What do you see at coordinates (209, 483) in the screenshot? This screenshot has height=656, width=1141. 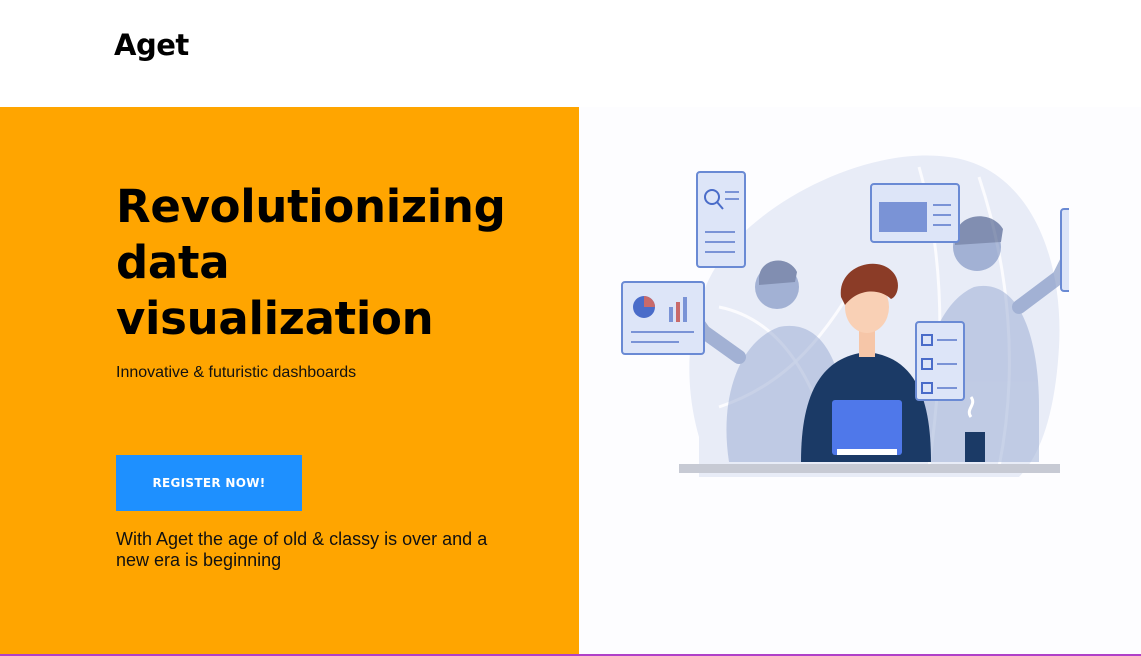 I see `register-button: REGISTER NOW!` at bounding box center [209, 483].